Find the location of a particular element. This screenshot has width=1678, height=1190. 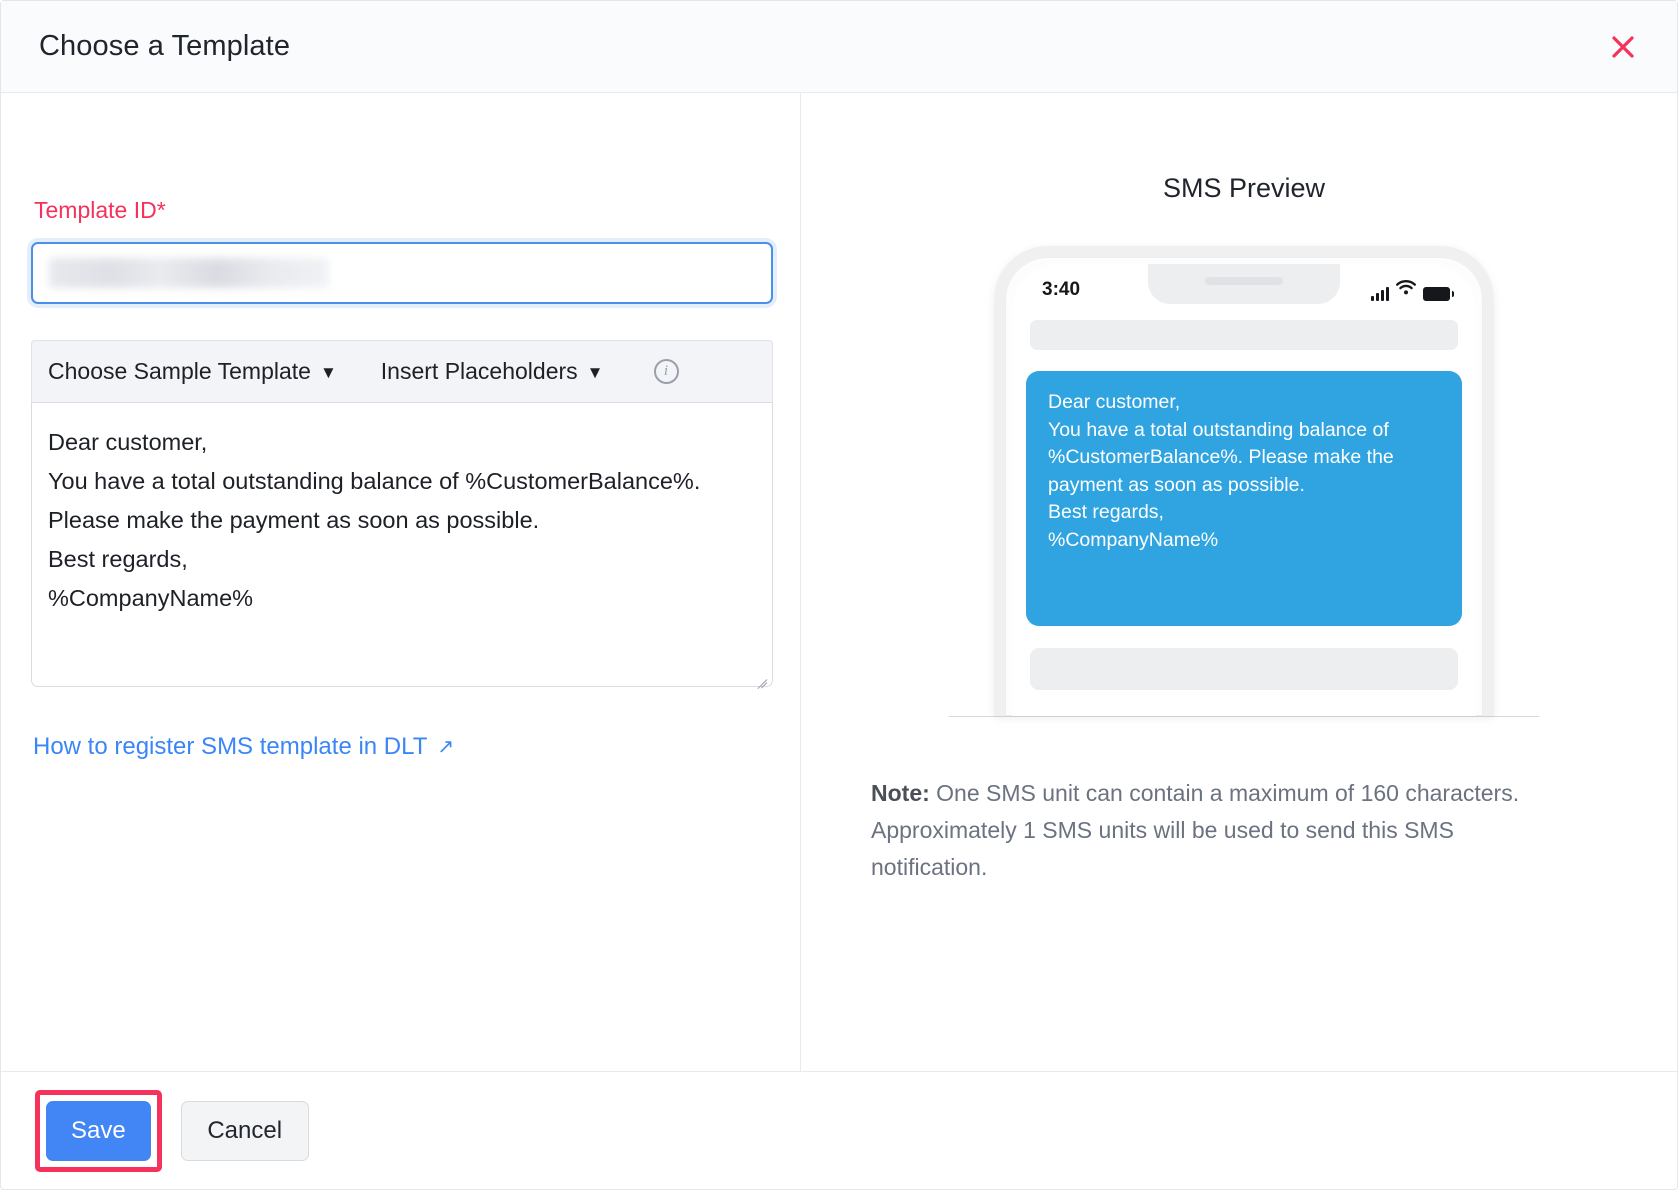

phone-status-bar: 3:40 is located at coordinates (1244, 286).